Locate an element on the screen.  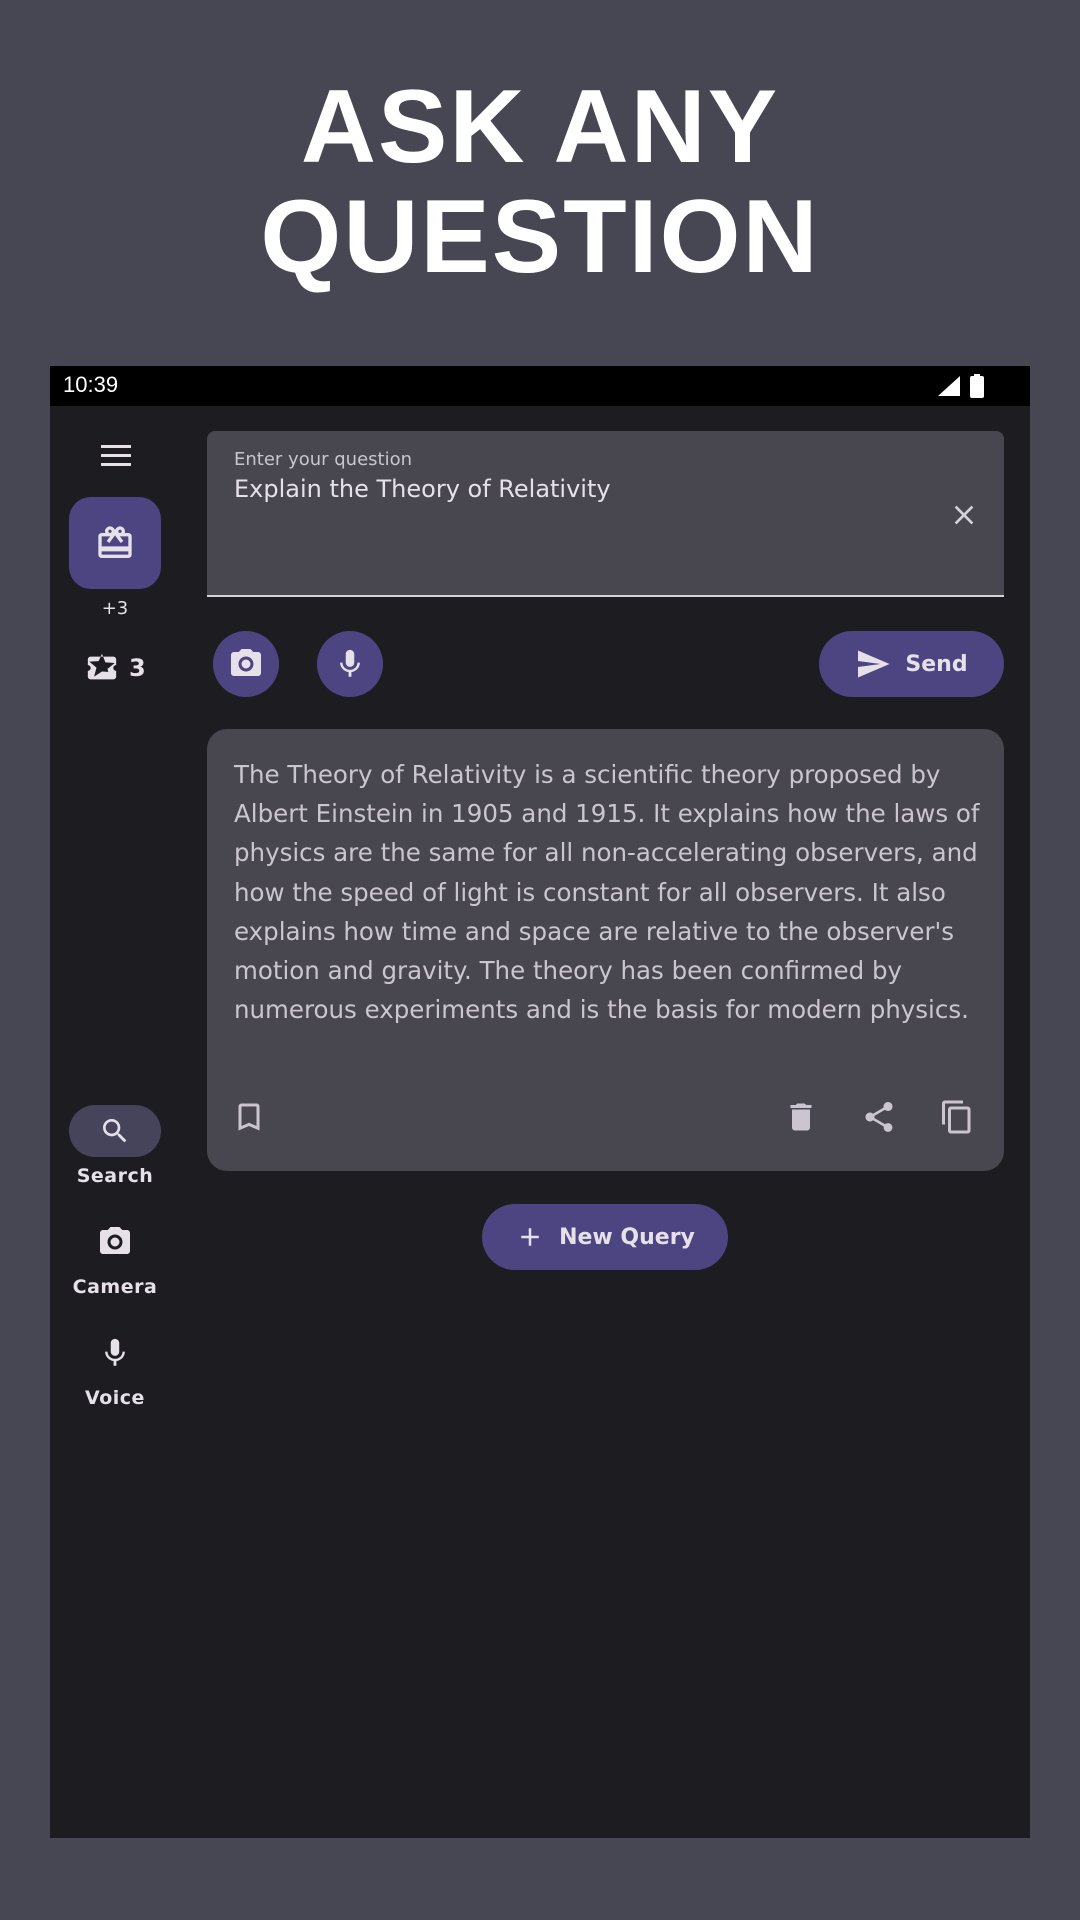
share-icon is located at coordinates (879, 1117).